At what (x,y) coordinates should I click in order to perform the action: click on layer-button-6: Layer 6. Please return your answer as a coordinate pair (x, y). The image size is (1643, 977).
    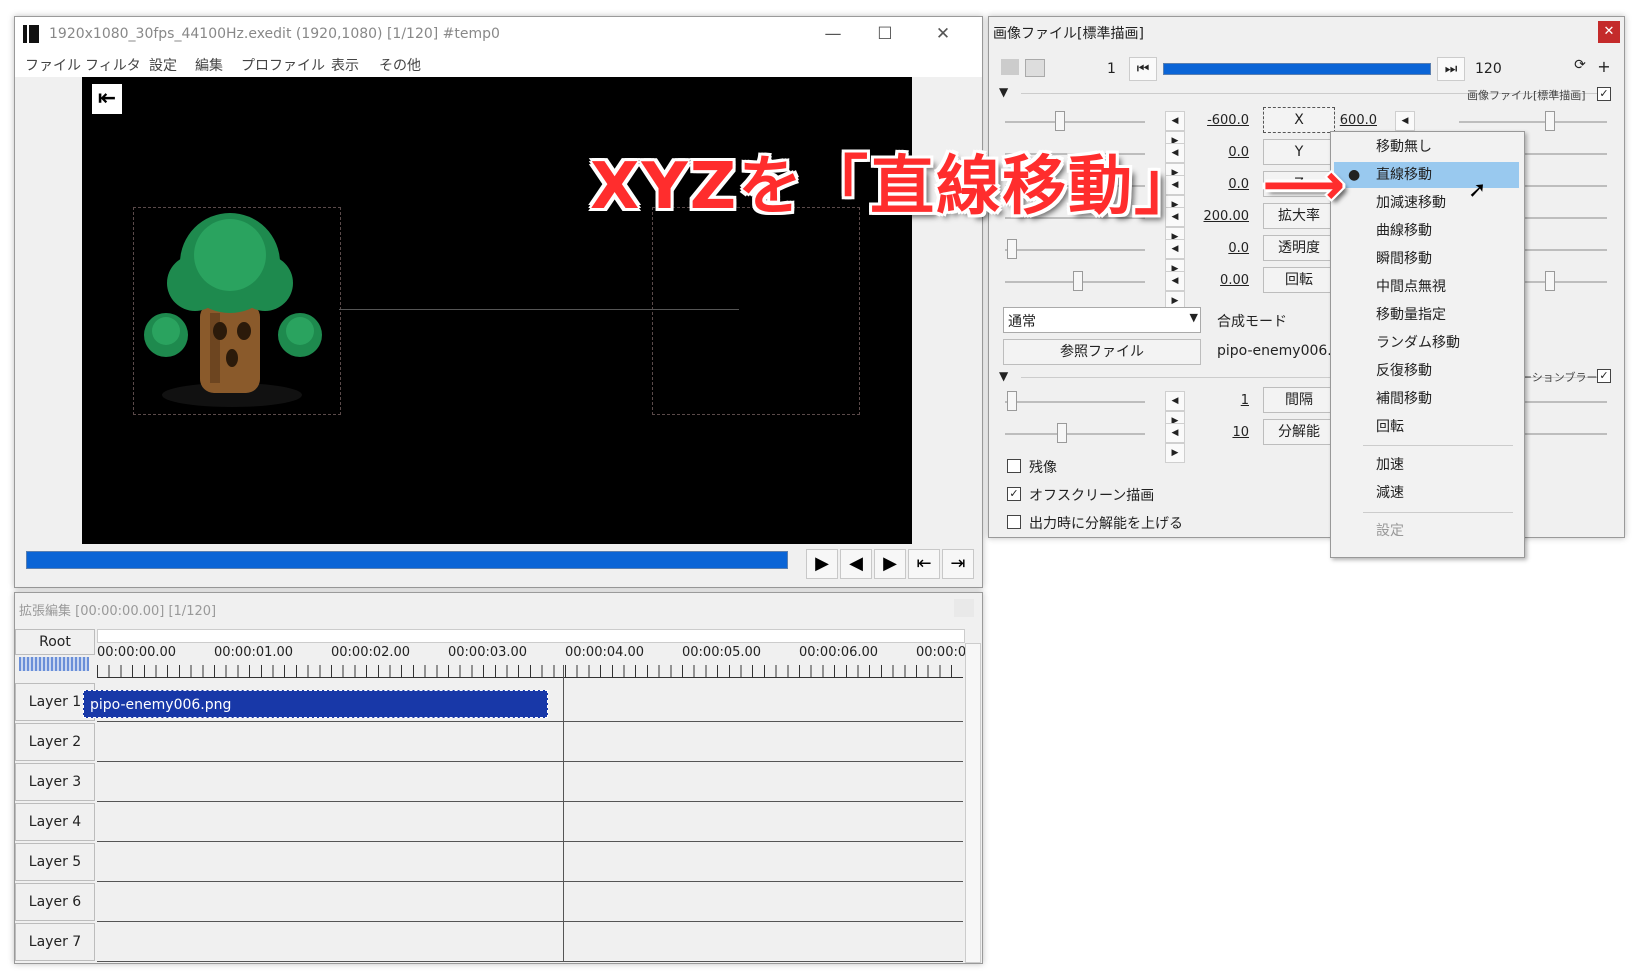
    Looking at the image, I should click on (55, 902).